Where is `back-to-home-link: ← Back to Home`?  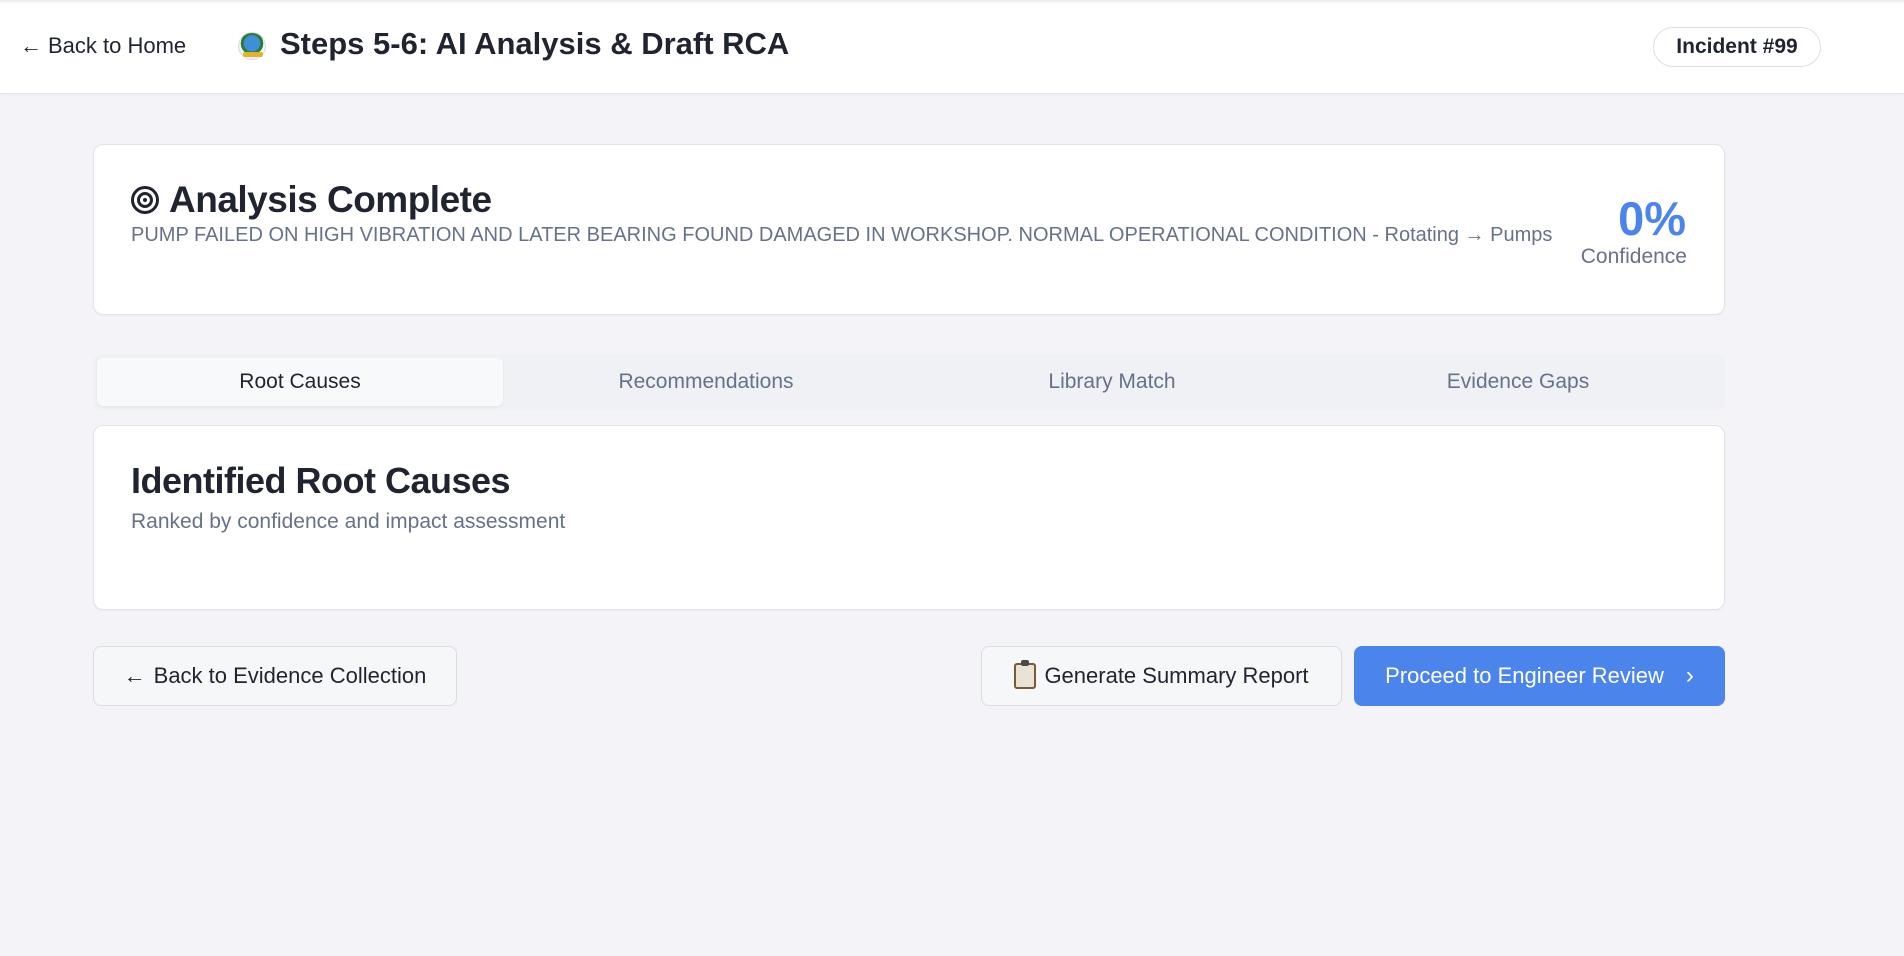 back-to-home-link: ← Back to Home is located at coordinates (103, 46).